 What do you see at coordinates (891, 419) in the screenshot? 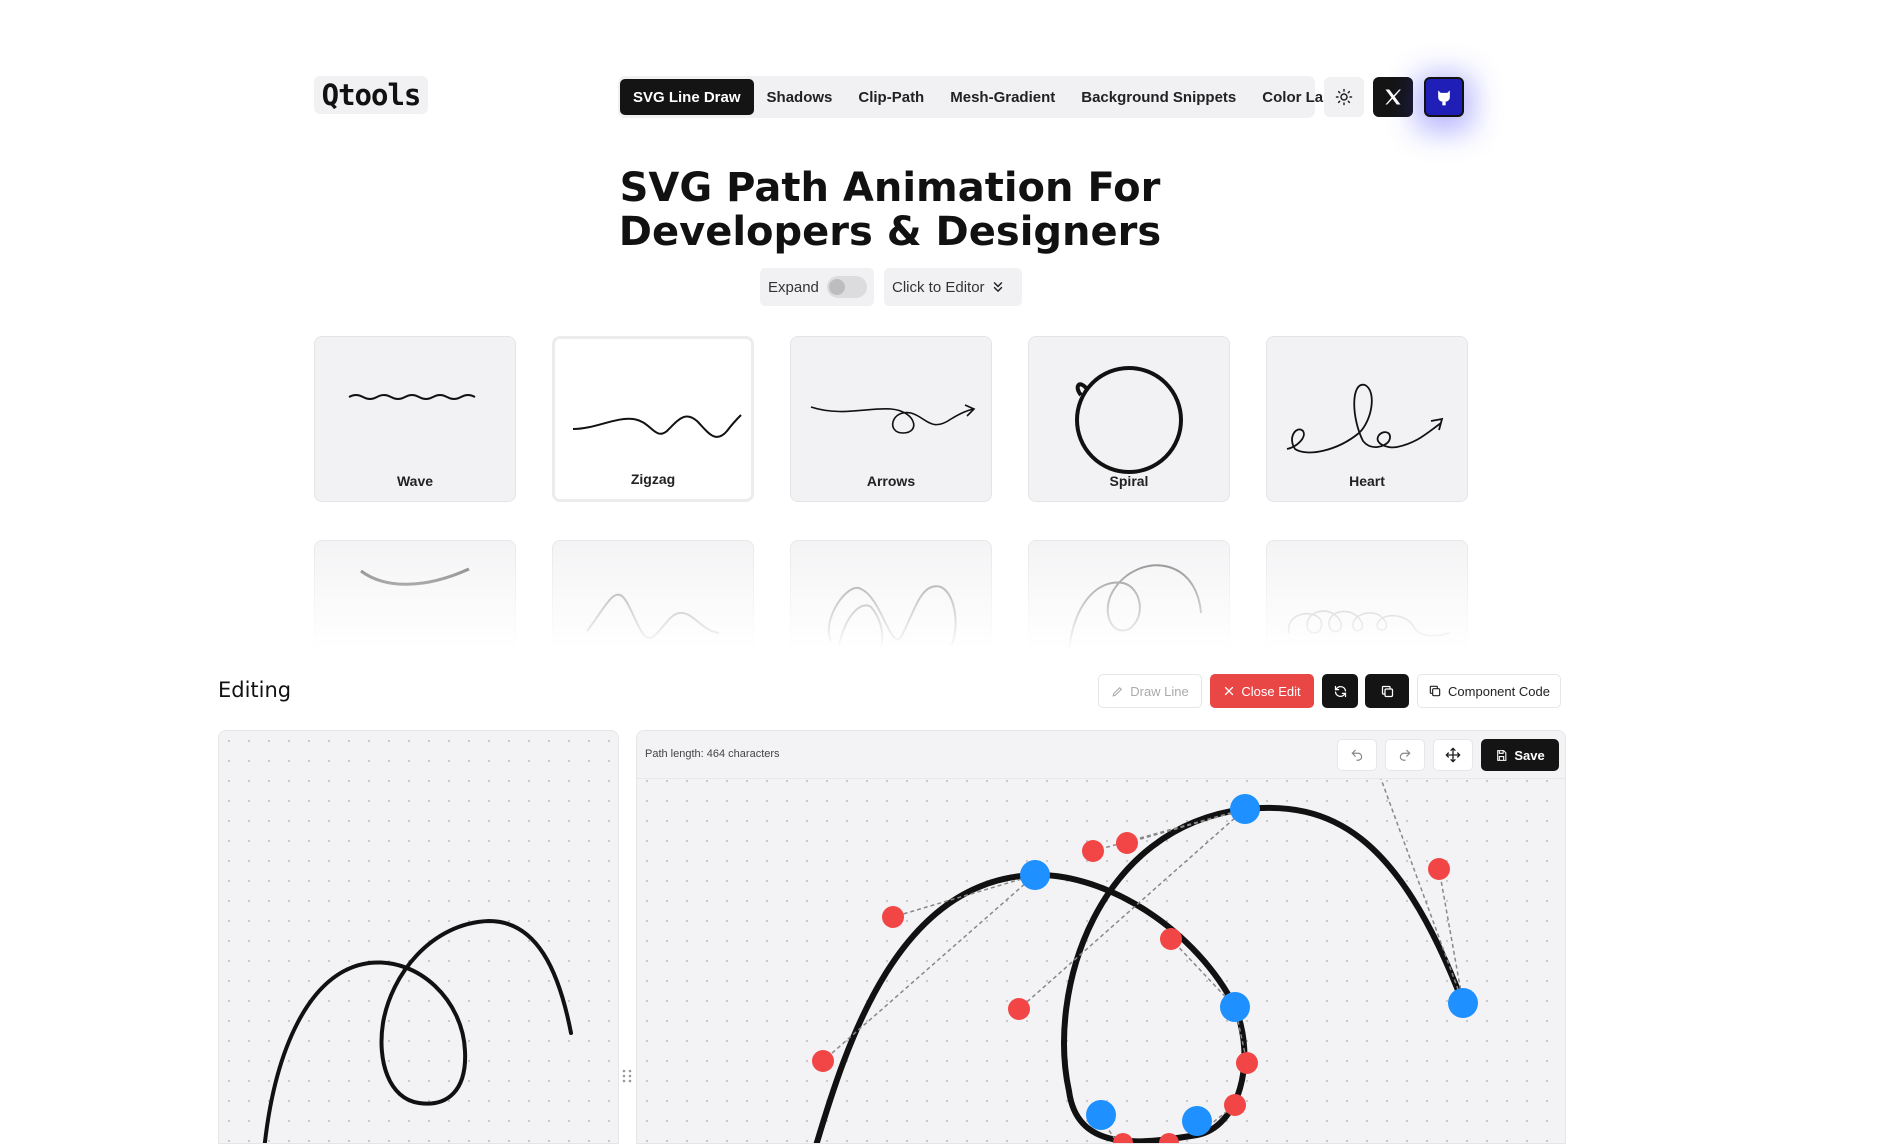
I see `preset-card-arrows: Arrows` at bounding box center [891, 419].